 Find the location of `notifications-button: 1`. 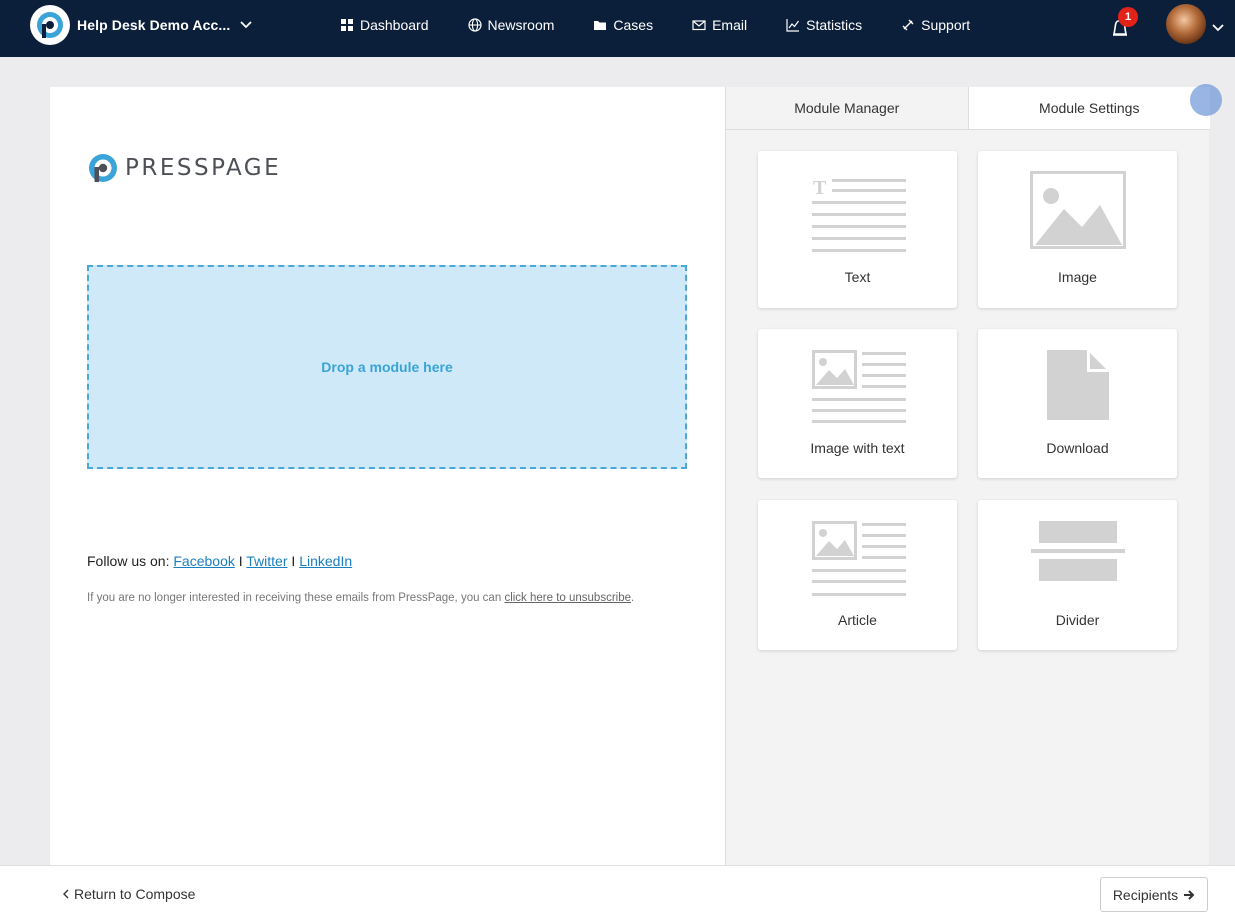

notifications-button: 1 is located at coordinates (1124, 23).